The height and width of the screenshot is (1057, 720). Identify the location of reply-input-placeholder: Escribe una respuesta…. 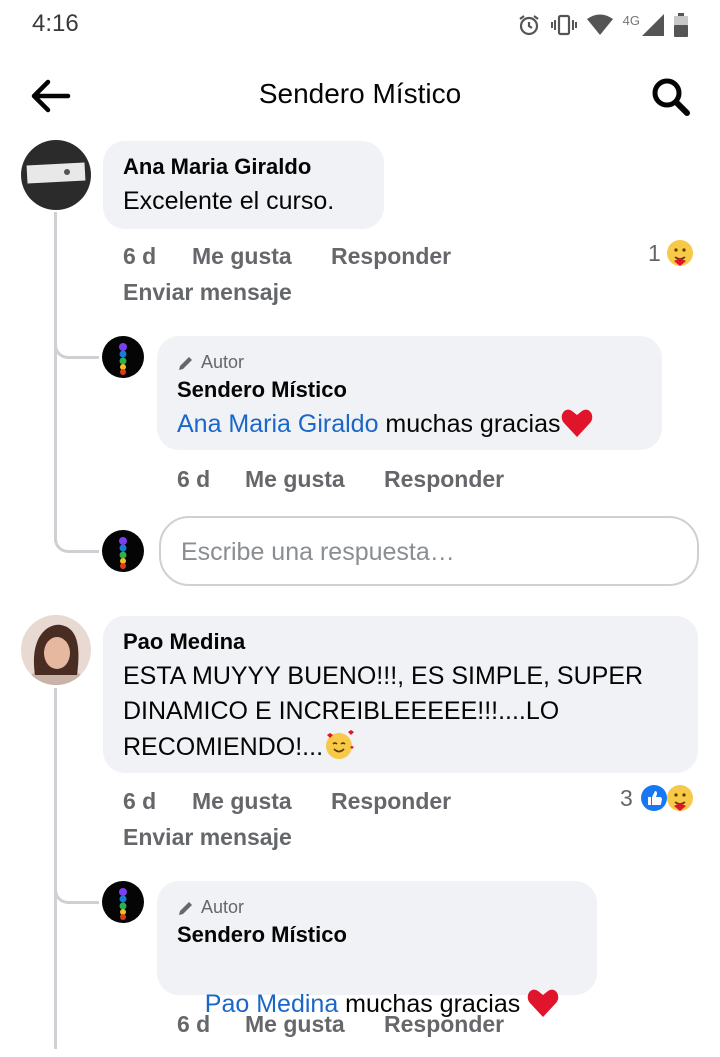
(318, 552).